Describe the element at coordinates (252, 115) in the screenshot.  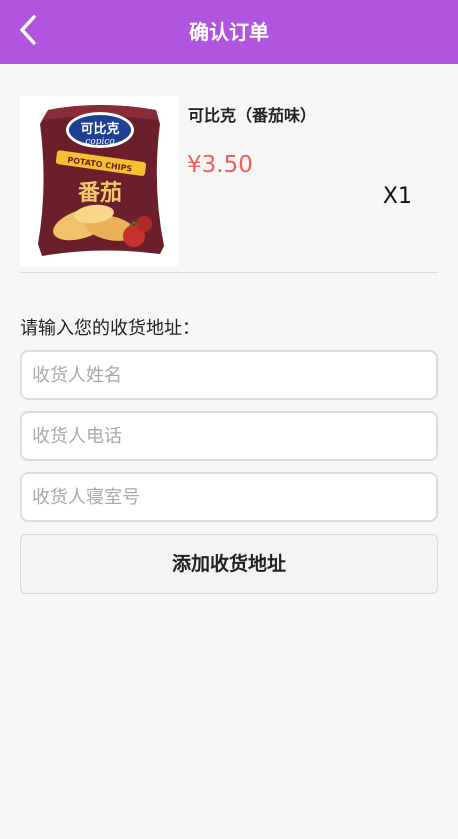
I see `product-name: 可比克（番茄味）` at that location.